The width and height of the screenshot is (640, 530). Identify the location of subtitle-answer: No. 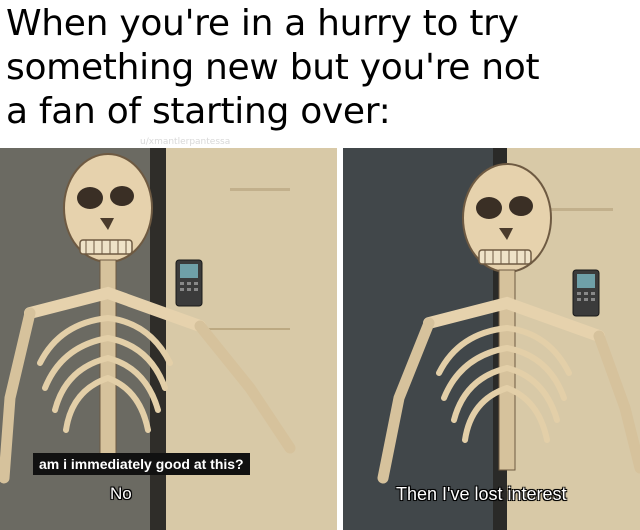
(121, 493).